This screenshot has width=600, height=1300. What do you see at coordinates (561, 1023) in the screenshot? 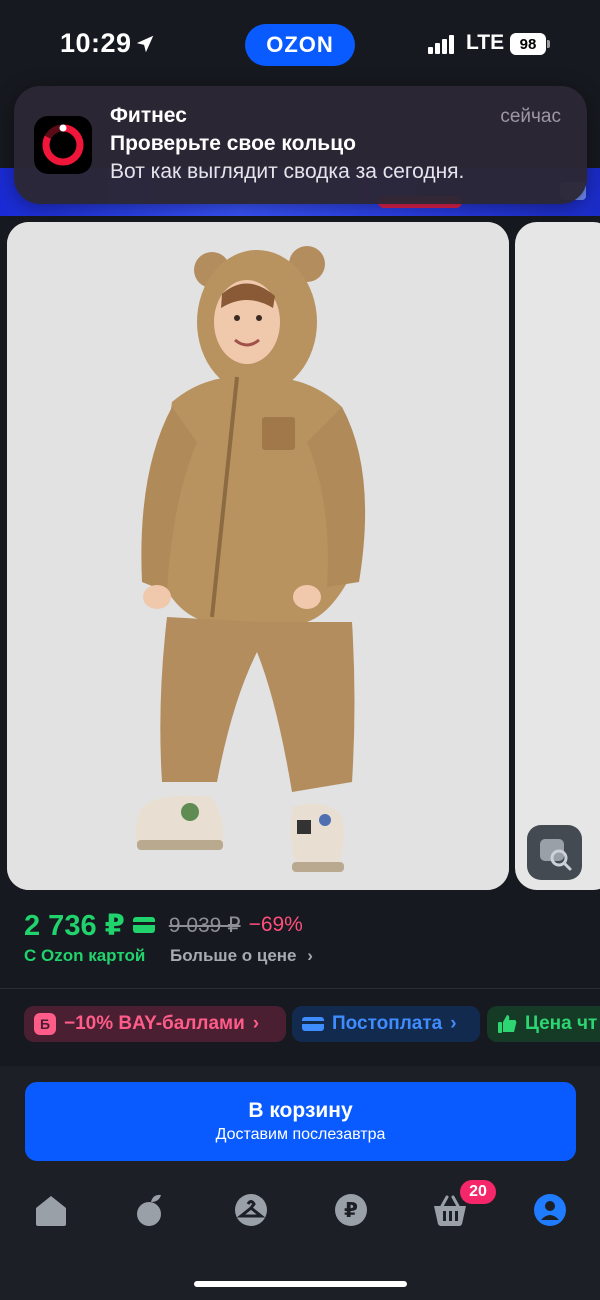
I see `chip-label: Цена чт` at bounding box center [561, 1023].